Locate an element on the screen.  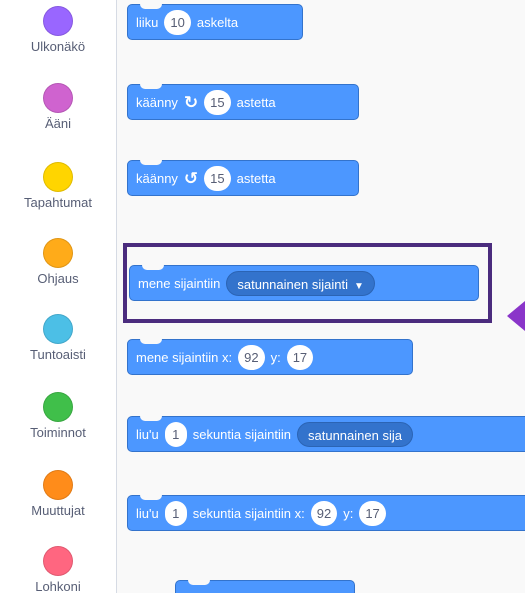
position-dropdown: satunnainen sija is located at coordinates (355, 434).